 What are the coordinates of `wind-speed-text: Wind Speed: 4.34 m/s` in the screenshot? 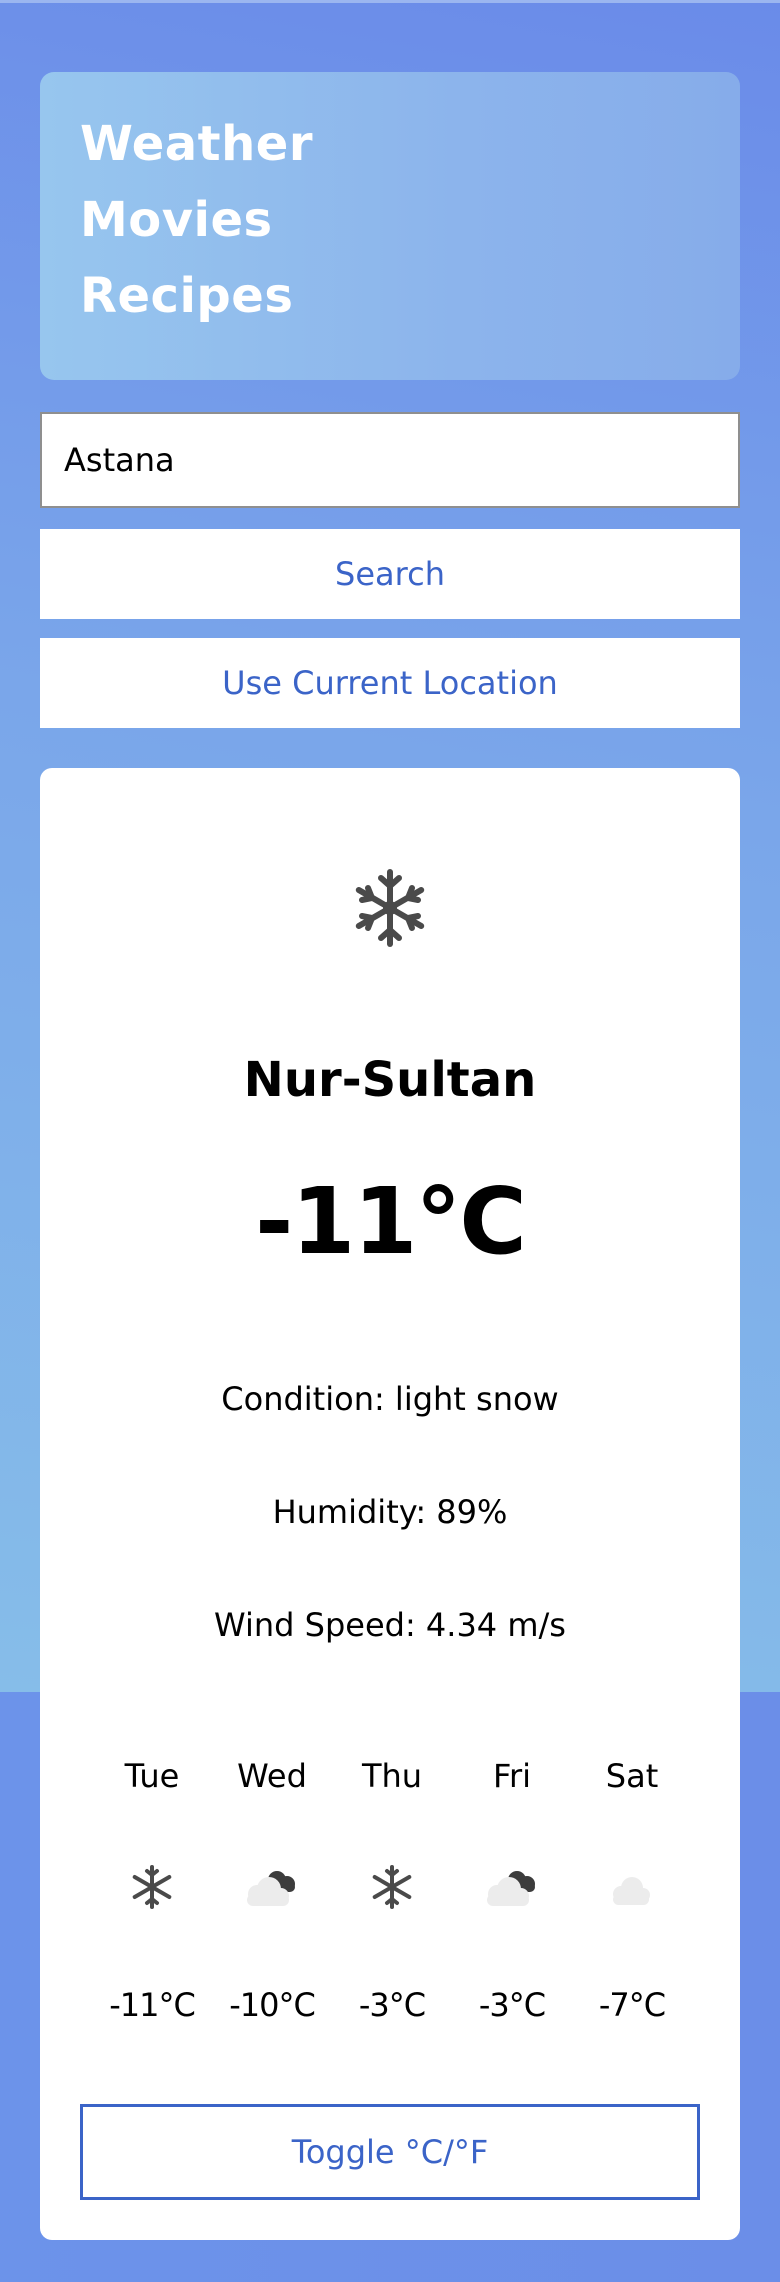 It's located at (390, 1625).